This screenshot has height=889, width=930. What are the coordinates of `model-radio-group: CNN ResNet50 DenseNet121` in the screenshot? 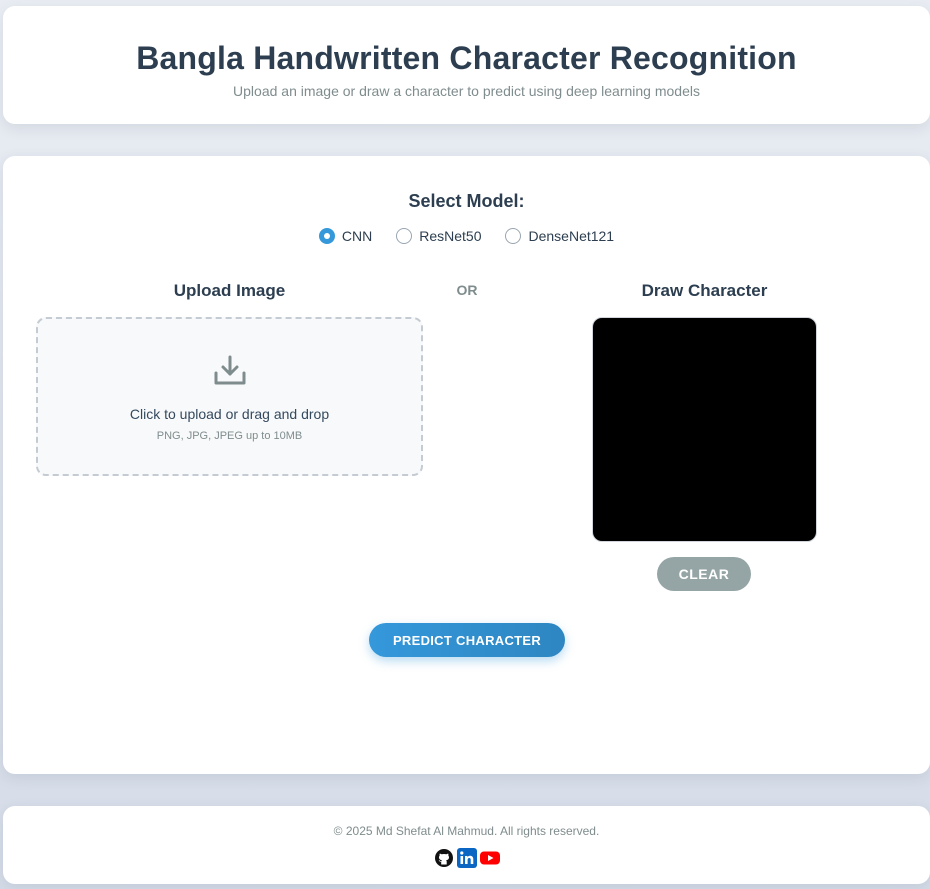 It's located at (466, 236).